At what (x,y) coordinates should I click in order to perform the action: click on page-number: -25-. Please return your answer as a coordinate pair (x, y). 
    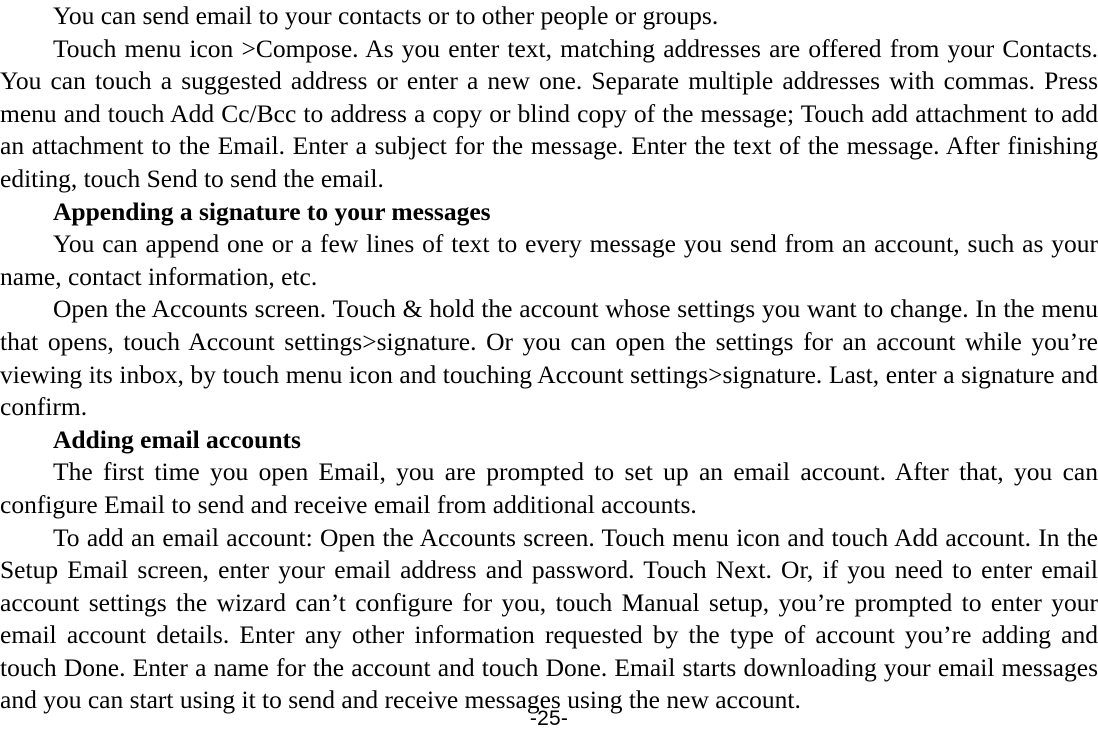
    Looking at the image, I should click on (549, 718).